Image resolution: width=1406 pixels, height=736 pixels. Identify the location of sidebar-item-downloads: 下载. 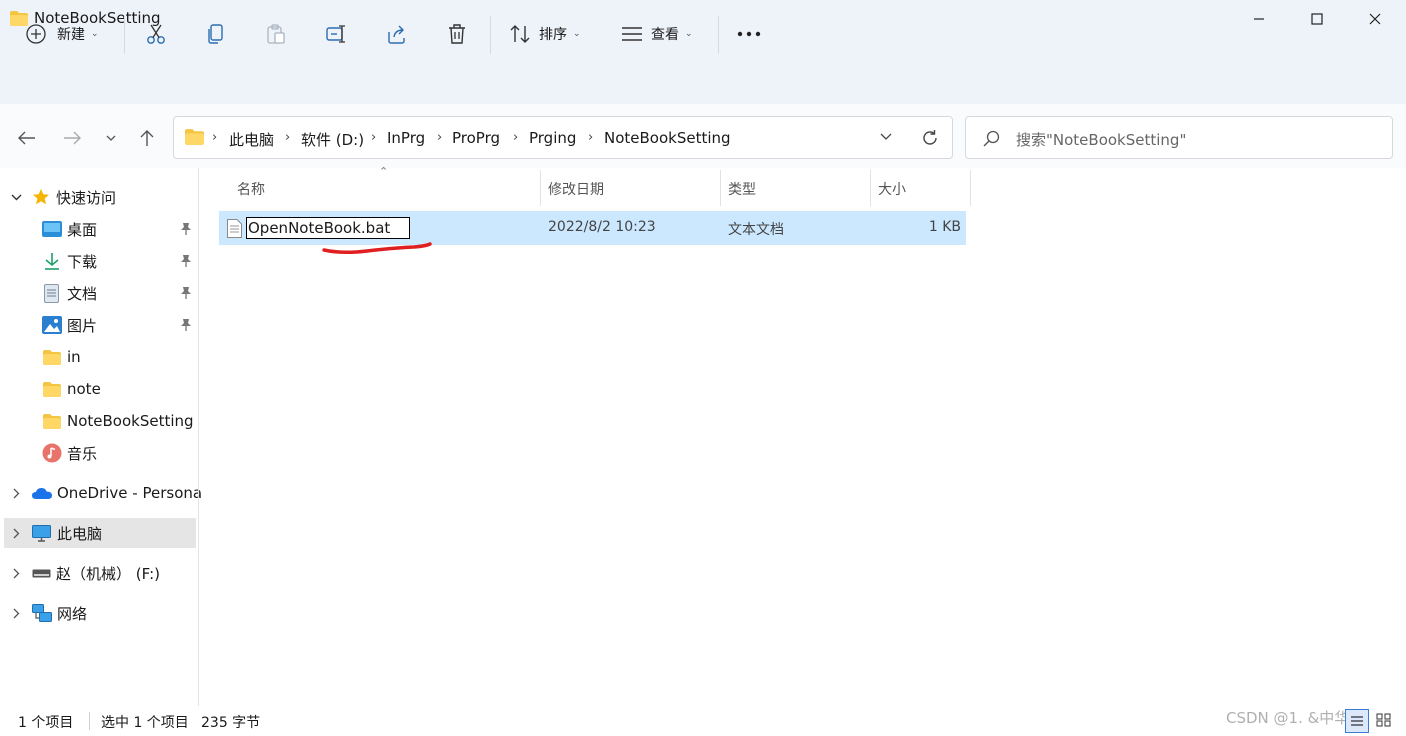
(99, 261).